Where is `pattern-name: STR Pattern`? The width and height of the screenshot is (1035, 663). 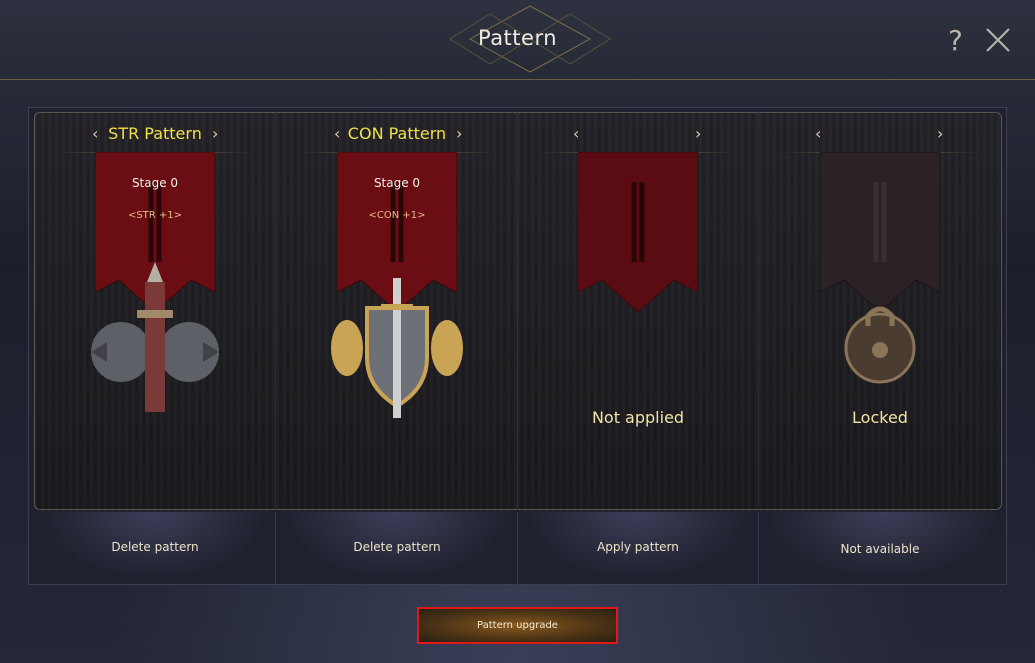
pattern-name: STR Pattern is located at coordinates (155, 133).